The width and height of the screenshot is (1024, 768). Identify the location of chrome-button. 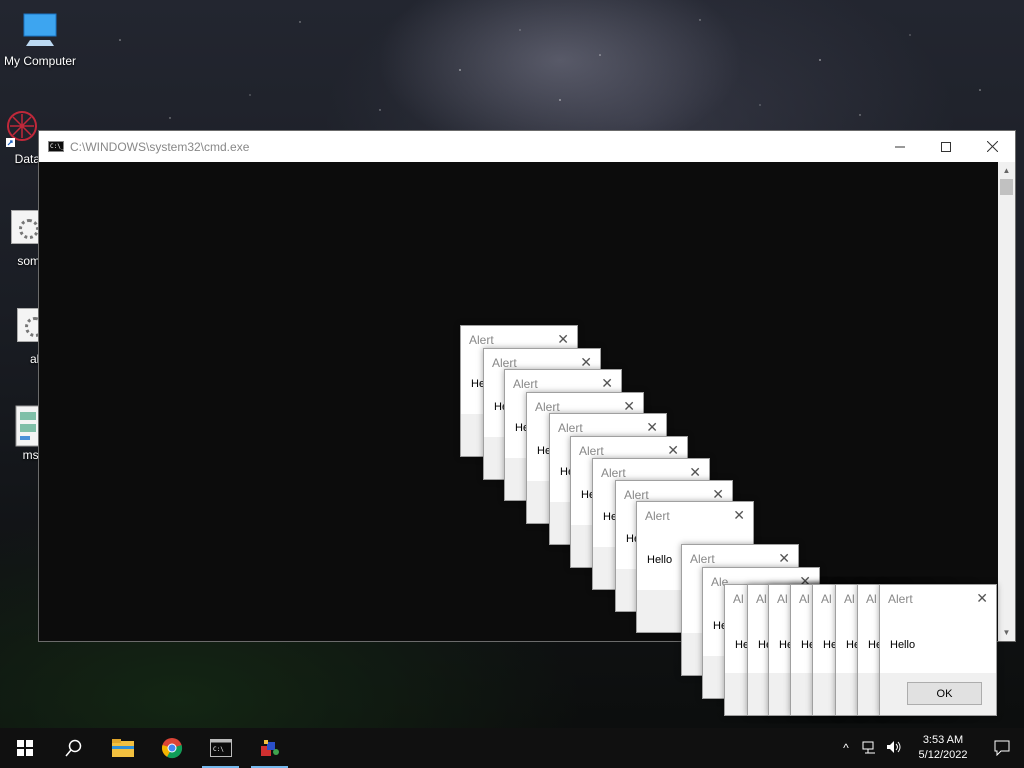
(171, 748).